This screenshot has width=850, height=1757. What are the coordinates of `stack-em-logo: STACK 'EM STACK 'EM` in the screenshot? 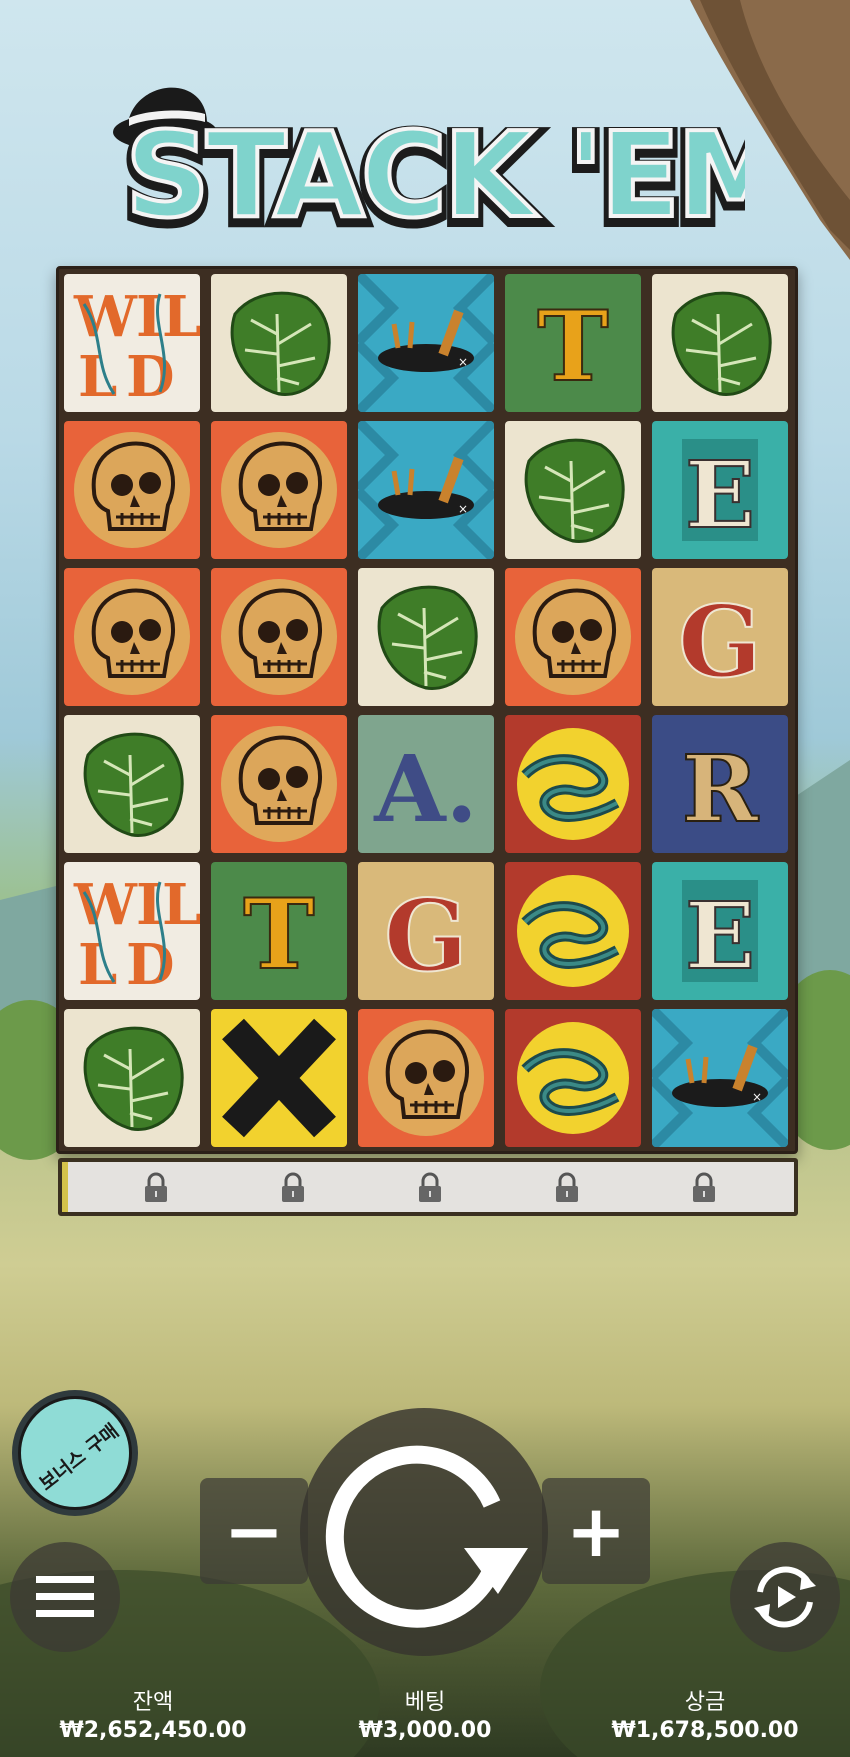 It's located at (429, 168).